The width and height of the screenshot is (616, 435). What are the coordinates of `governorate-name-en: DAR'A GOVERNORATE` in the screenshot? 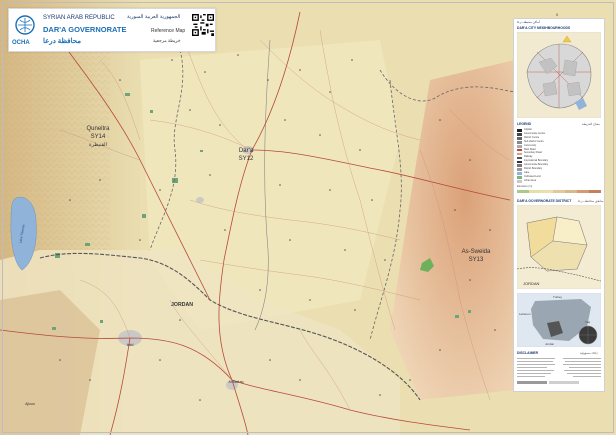 It's located at (85, 29).